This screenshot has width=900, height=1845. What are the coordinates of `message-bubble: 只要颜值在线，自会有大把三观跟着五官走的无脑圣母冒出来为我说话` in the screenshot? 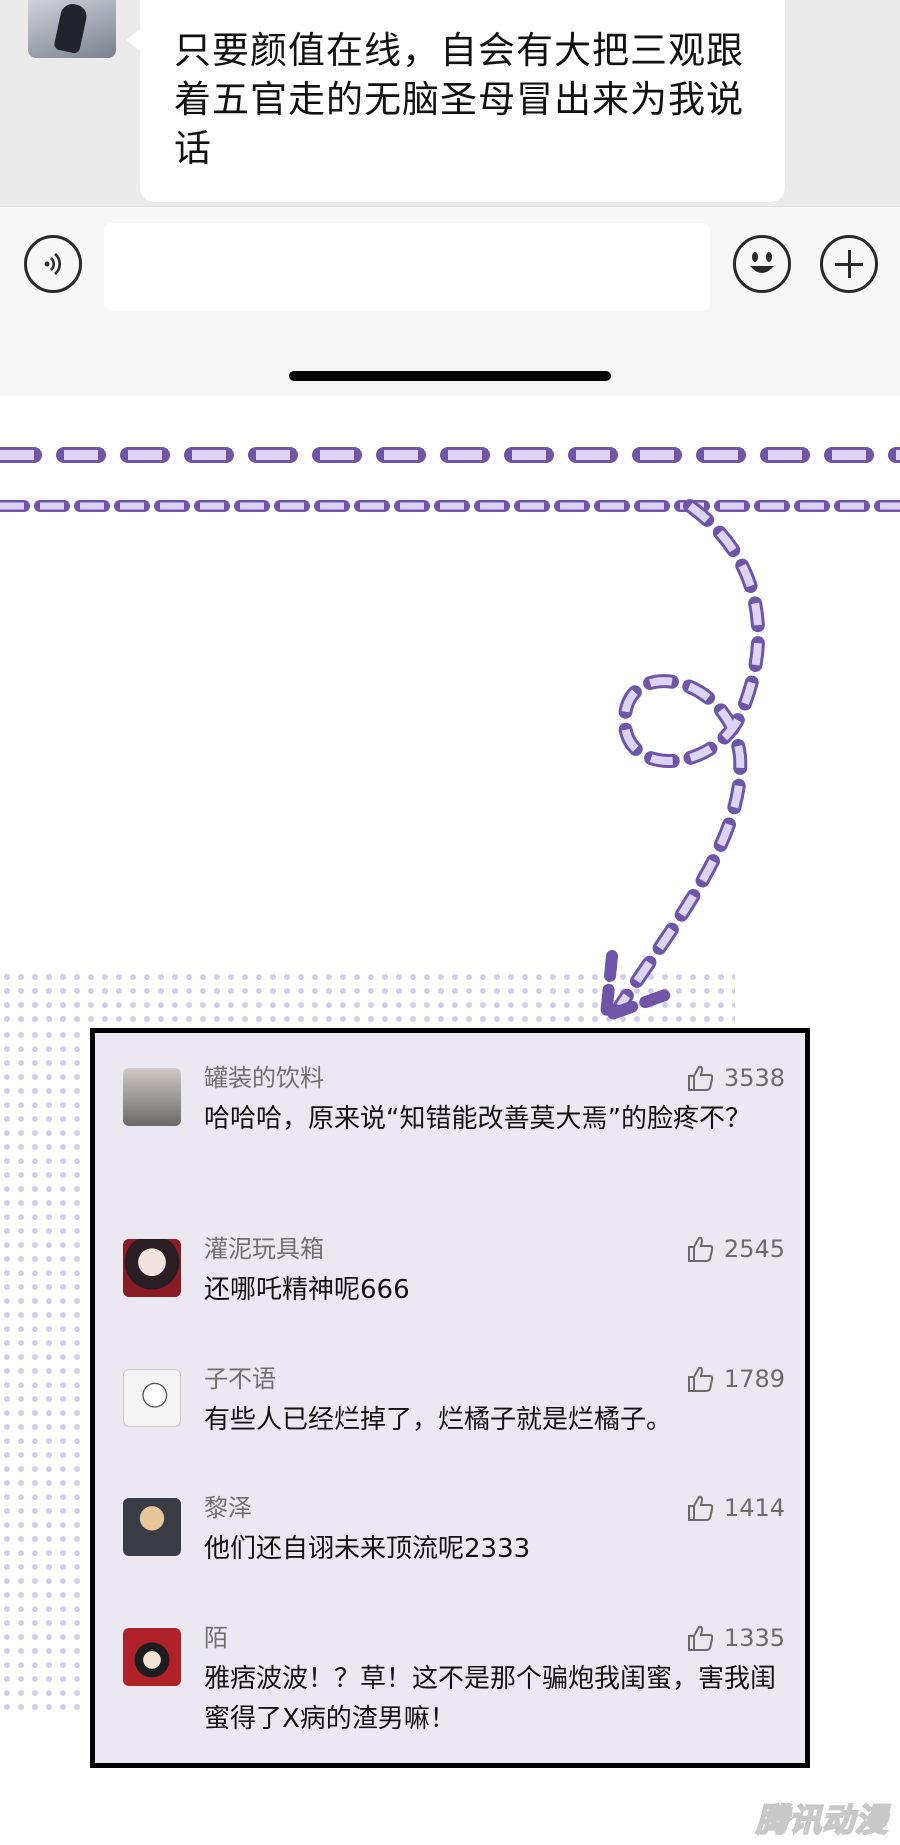 It's located at (455, 101).